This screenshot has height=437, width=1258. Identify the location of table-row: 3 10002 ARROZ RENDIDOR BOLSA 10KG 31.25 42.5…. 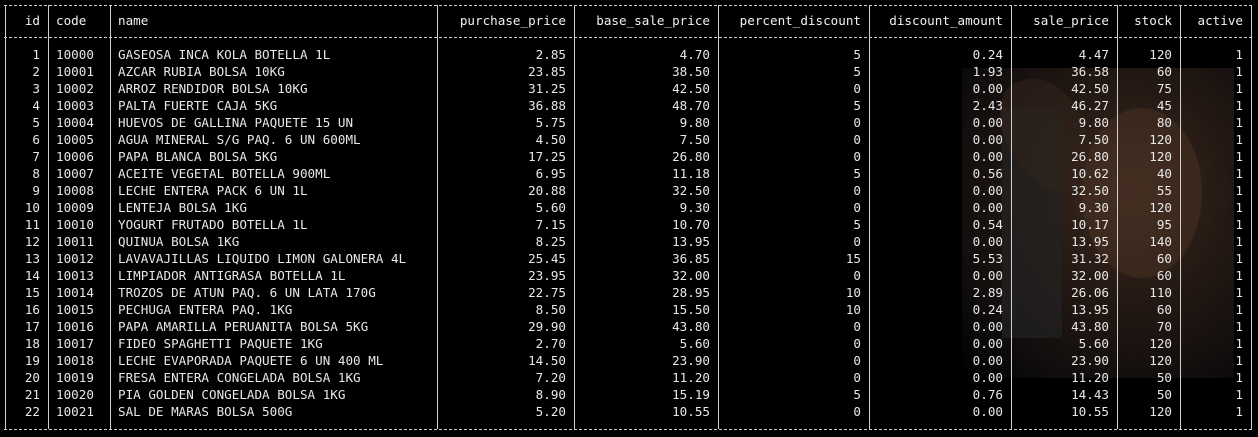
(629, 88).